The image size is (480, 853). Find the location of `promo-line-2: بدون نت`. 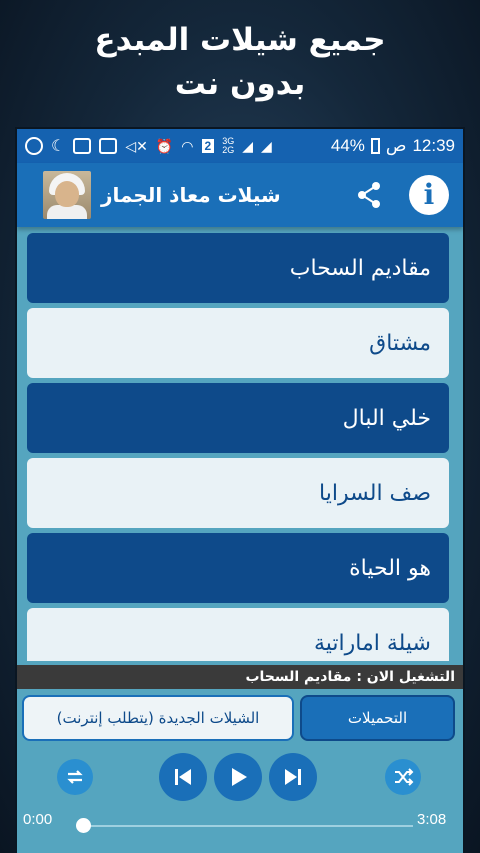

promo-line-2: بدون نت is located at coordinates (240, 84).